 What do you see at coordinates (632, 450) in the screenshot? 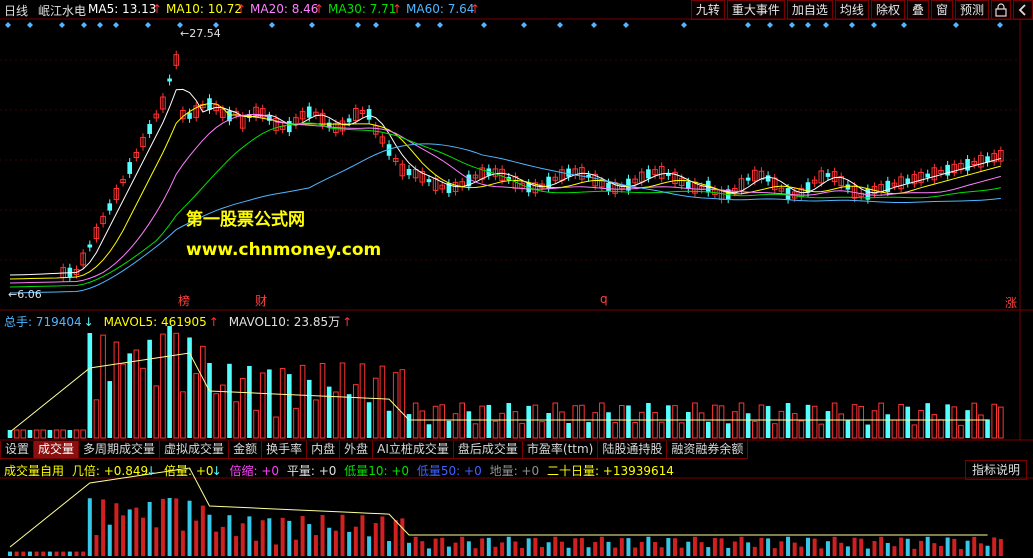
I see `tab-hk-connect: 陆股通持股` at bounding box center [632, 450].